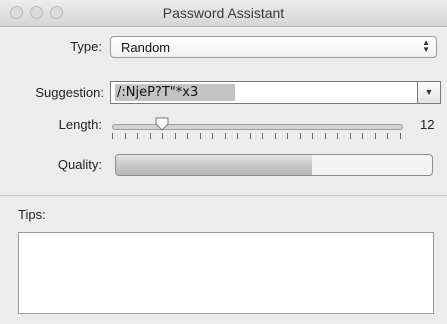  I want to click on title-bar: Password Assistant, so click(223, 13).